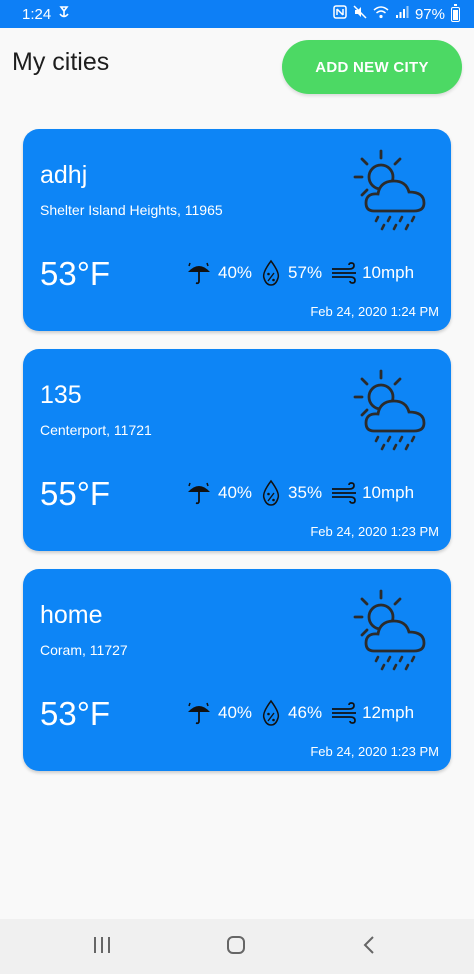  I want to click on battery-percent: 97%, so click(429, 14).